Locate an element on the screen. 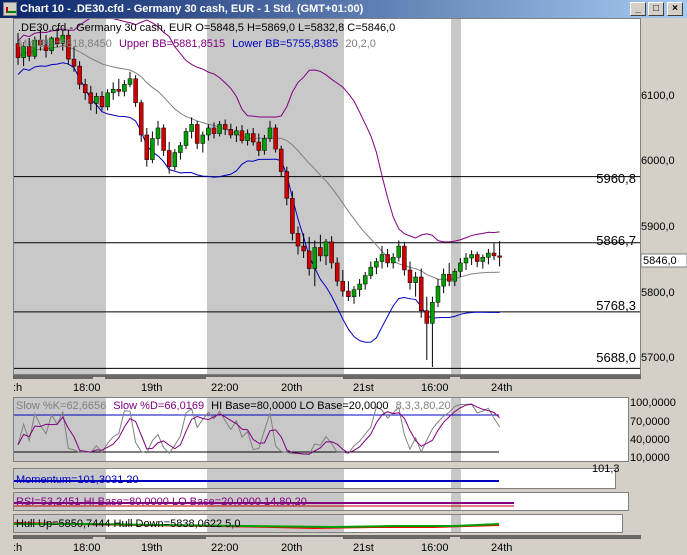 This screenshot has height=555, width=687. price-tick: 5900,0 is located at coordinates (658, 227).